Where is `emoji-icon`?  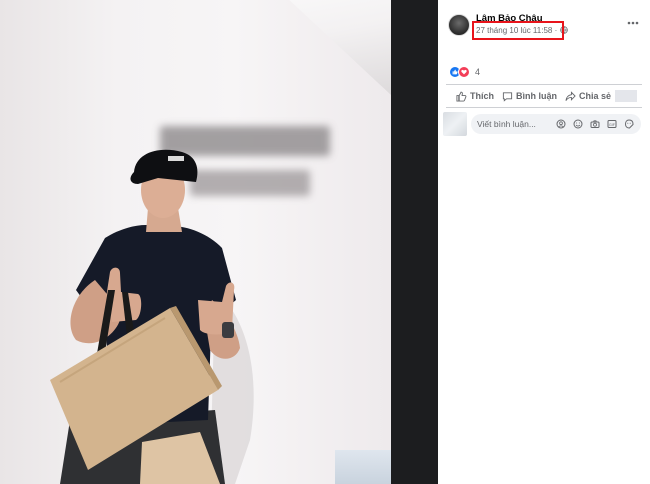
emoji-icon is located at coordinates (578, 124).